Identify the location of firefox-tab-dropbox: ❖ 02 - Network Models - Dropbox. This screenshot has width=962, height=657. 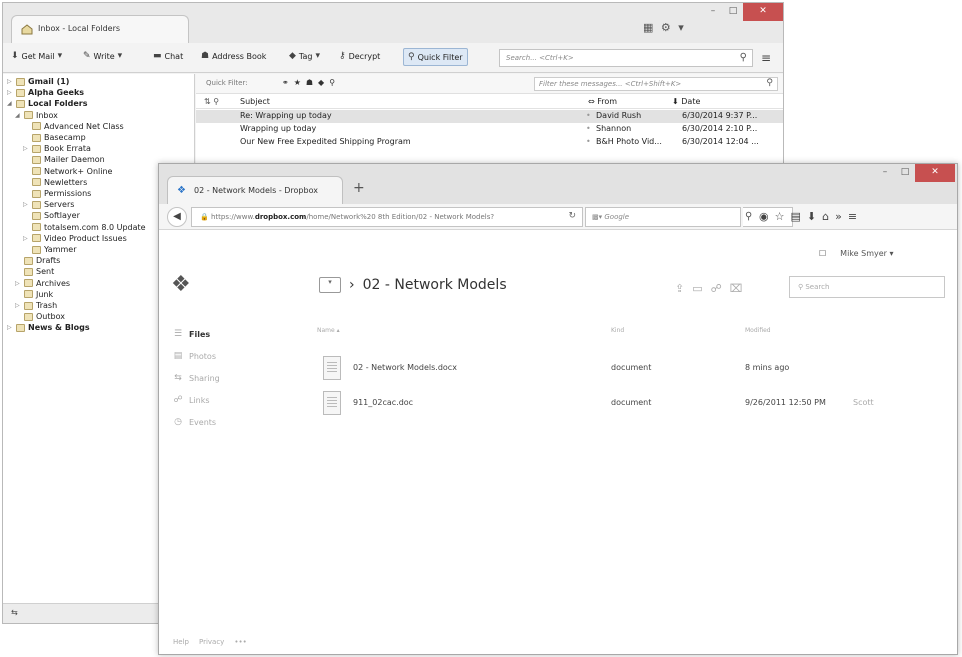
(255, 190).